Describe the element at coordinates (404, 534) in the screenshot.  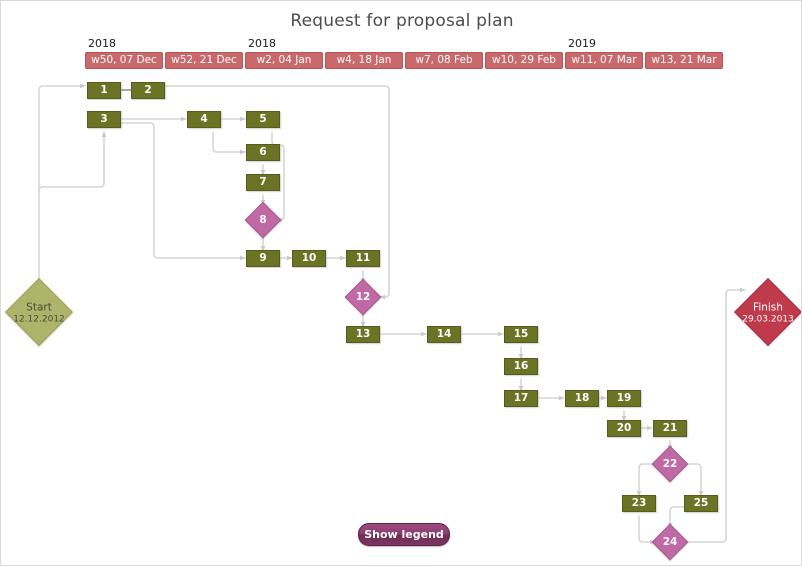
I see `show-legend-button: Show legend` at that location.